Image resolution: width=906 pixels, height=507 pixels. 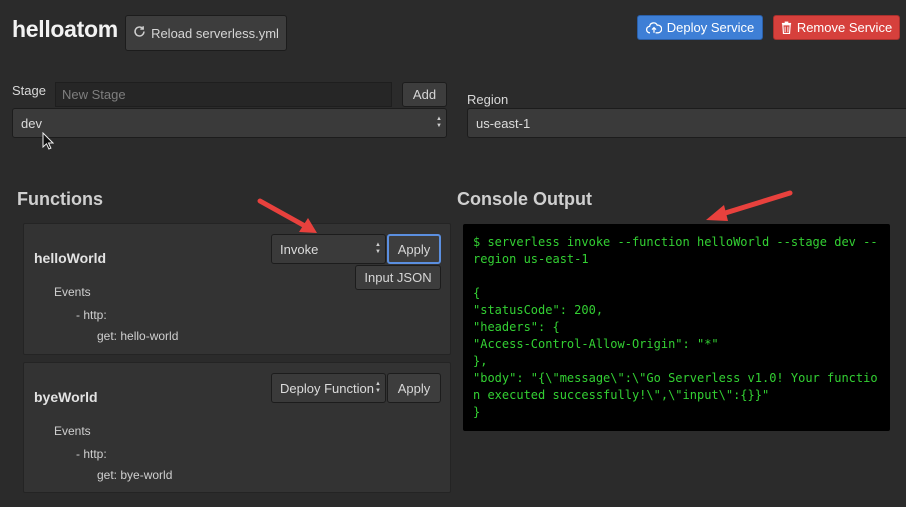 What do you see at coordinates (65, 29) in the screenshot?
I see `app-title: helloatom` at bounding box center [65, 29].